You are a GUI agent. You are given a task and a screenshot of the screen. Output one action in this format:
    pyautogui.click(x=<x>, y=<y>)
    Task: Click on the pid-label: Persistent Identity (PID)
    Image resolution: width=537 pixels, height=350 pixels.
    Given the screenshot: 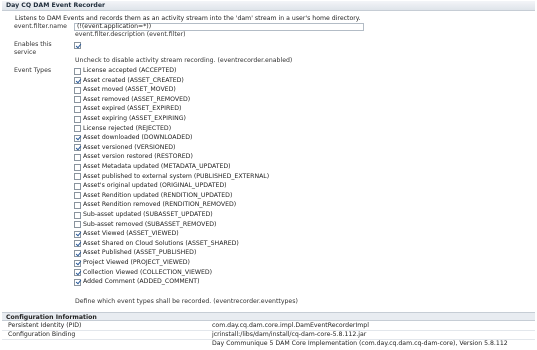 What is the action you would take?
    pyautogui.click(x=45, y=325)
    